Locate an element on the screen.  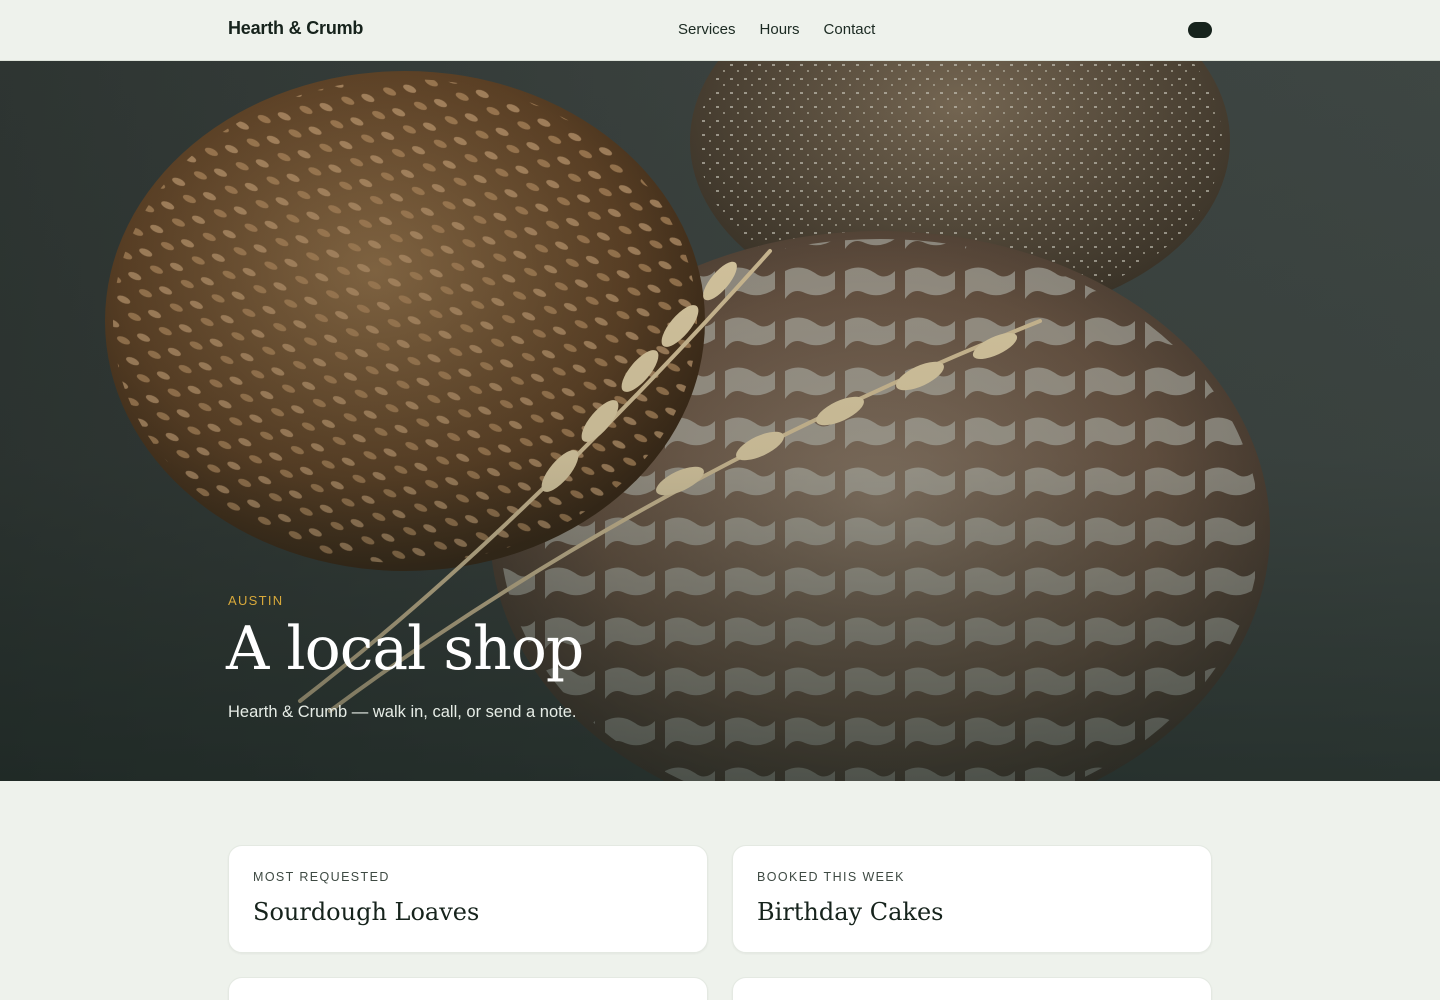
main-nav: Services Hours Contact is located at coordinates (776, 29).